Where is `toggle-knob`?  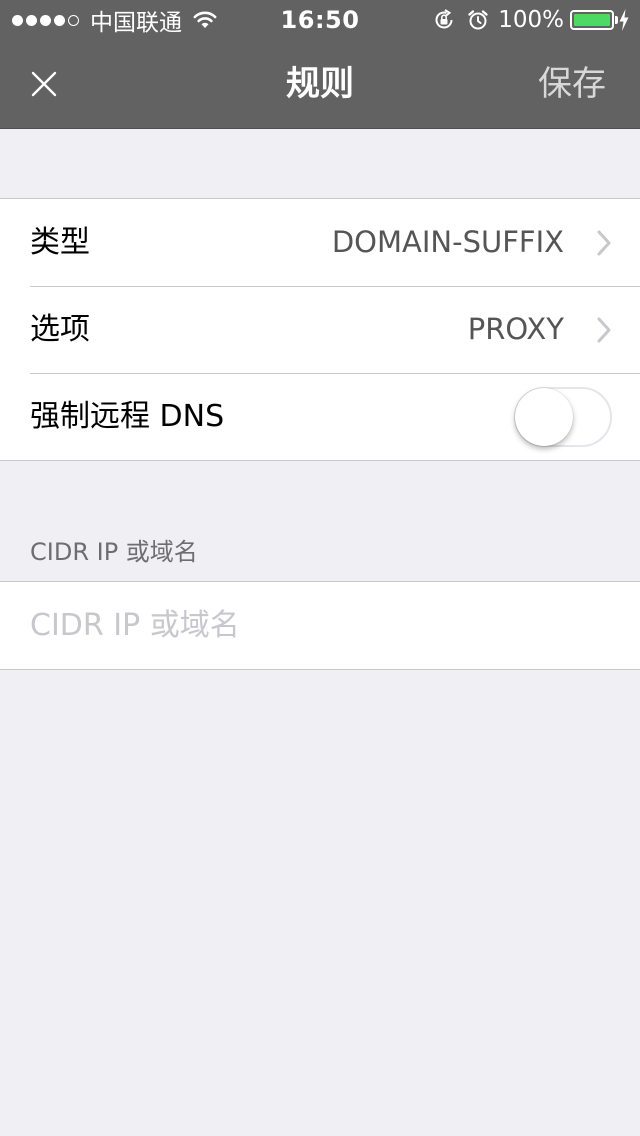
toggle-knob is located at coordinates (544, 417).